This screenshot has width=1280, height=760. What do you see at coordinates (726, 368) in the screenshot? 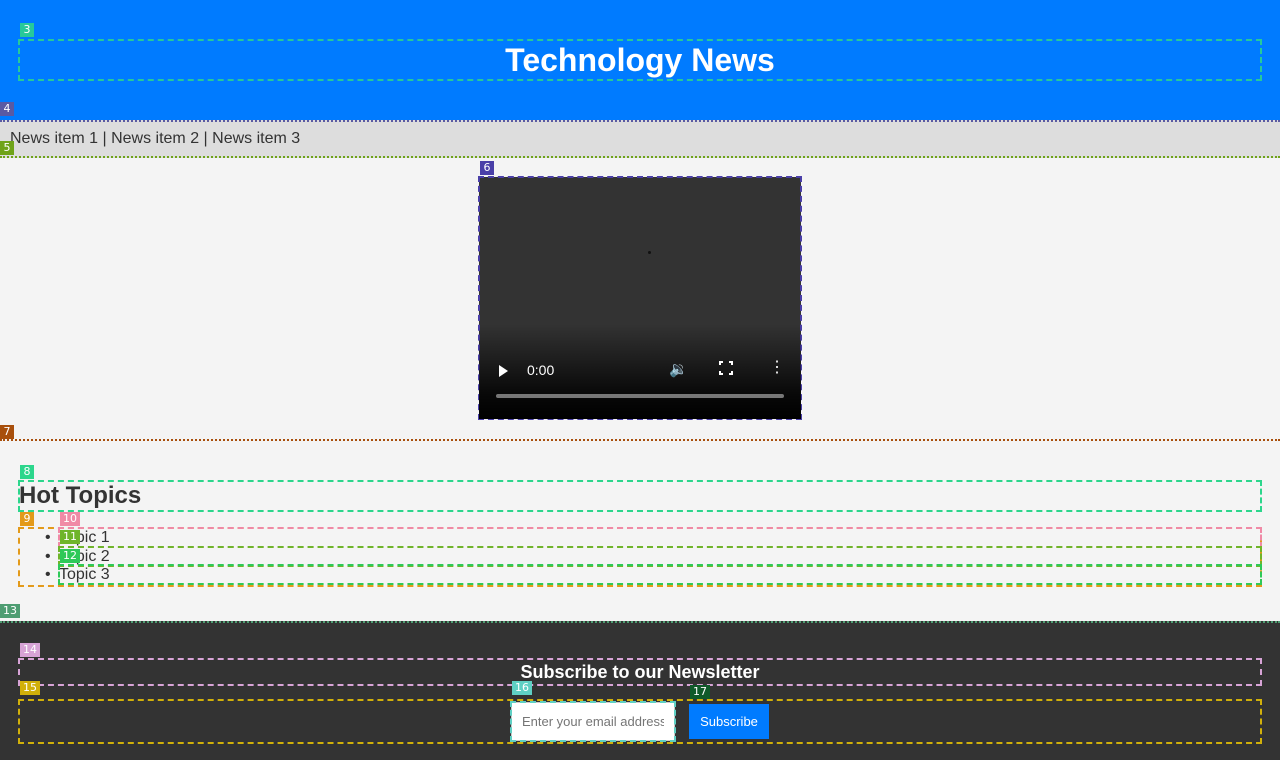
I see `fullscreen-icon` at bounding box center [726, 368].